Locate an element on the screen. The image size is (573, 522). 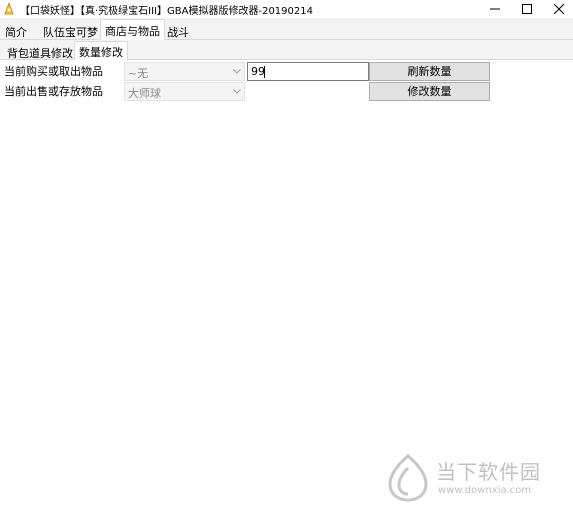
buy-item-label: 当前购买或取出物品 is located at coordinates (53, 71).